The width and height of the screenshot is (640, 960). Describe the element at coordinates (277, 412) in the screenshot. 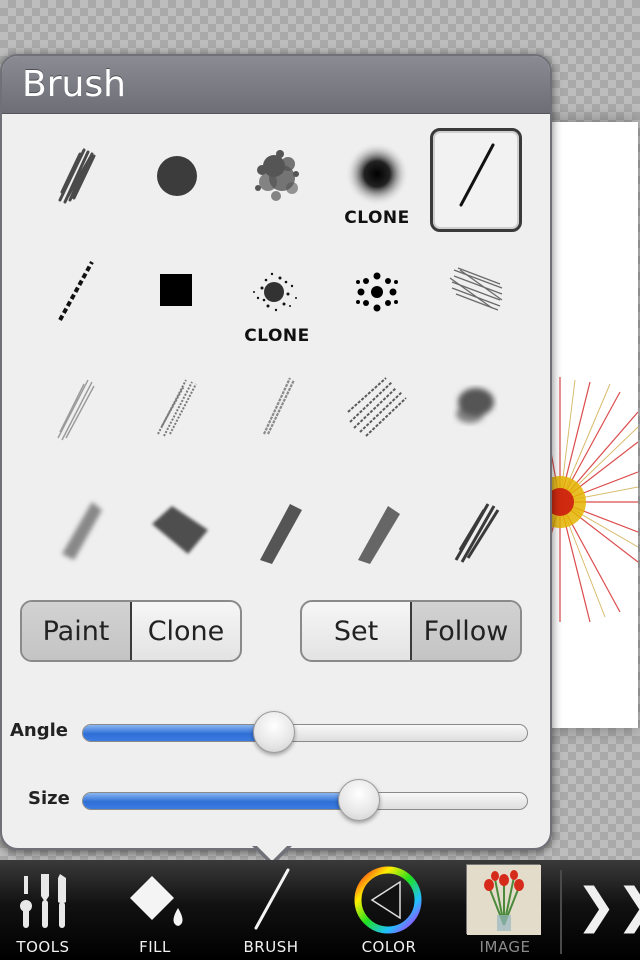

I see `pencil-stroke-icon` at that location.